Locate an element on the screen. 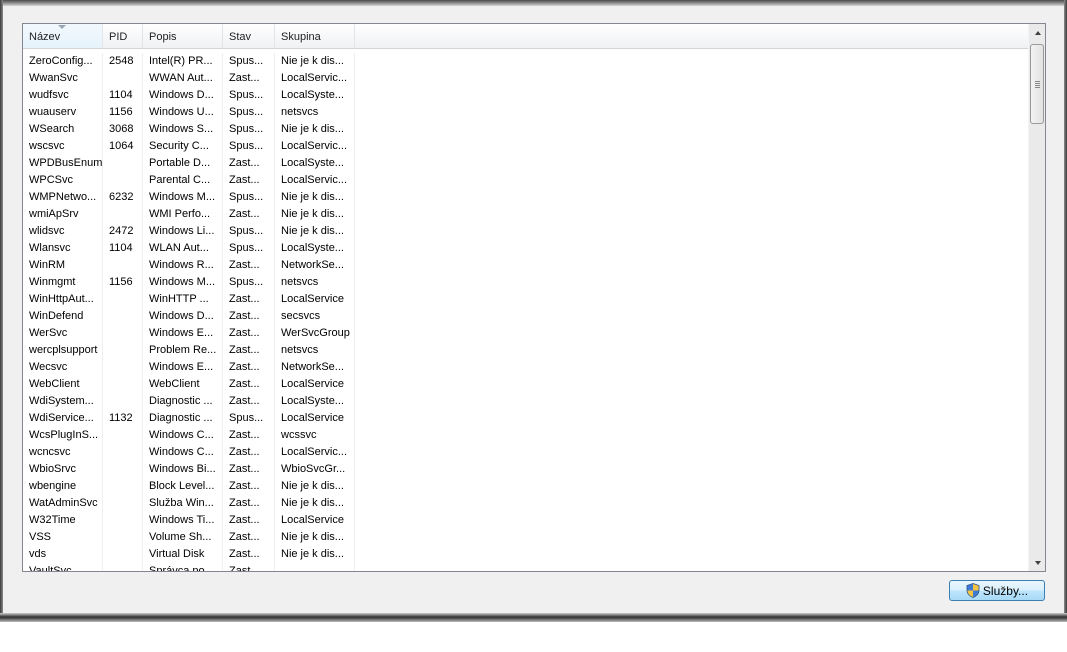 This screenshot has height=652, width=1067. column-header-status: Stav is located at coordinates (249, 36).